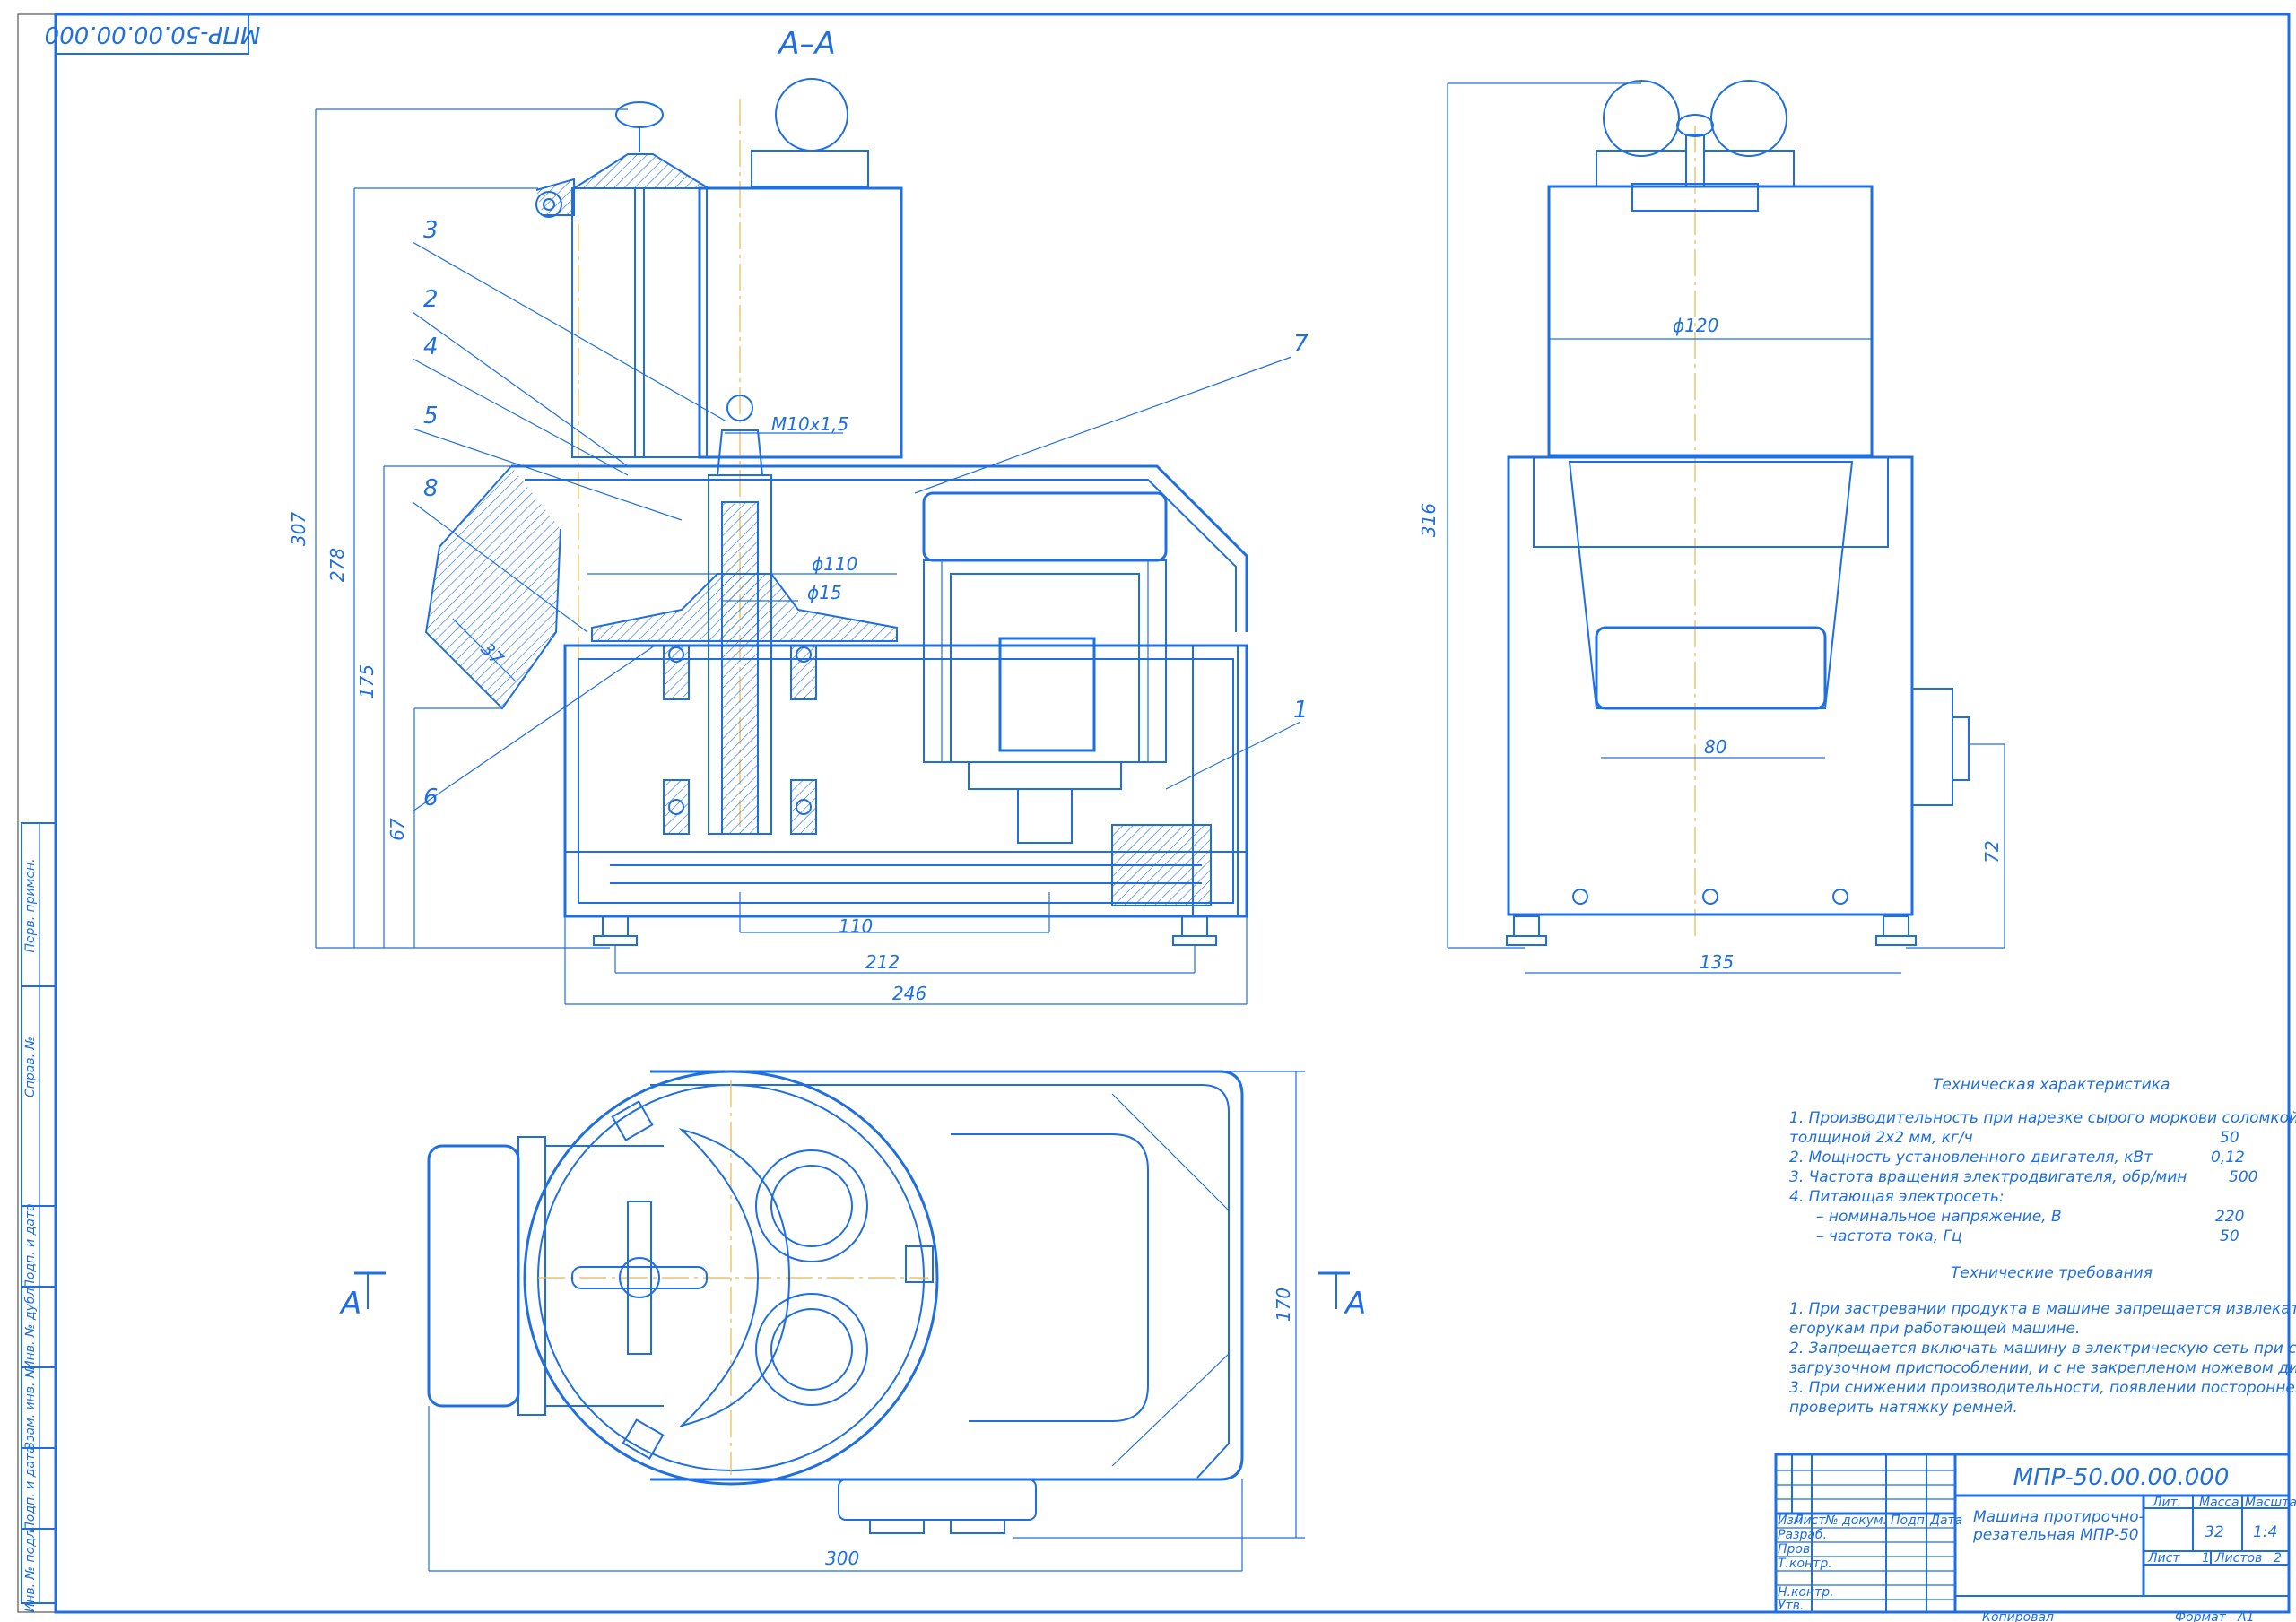 The height and width of the screenshot is (1622, 2296). Describe the element at coordinates (2243, 1177) in the screenshot. I see `tech-value-3: 500` at that location.